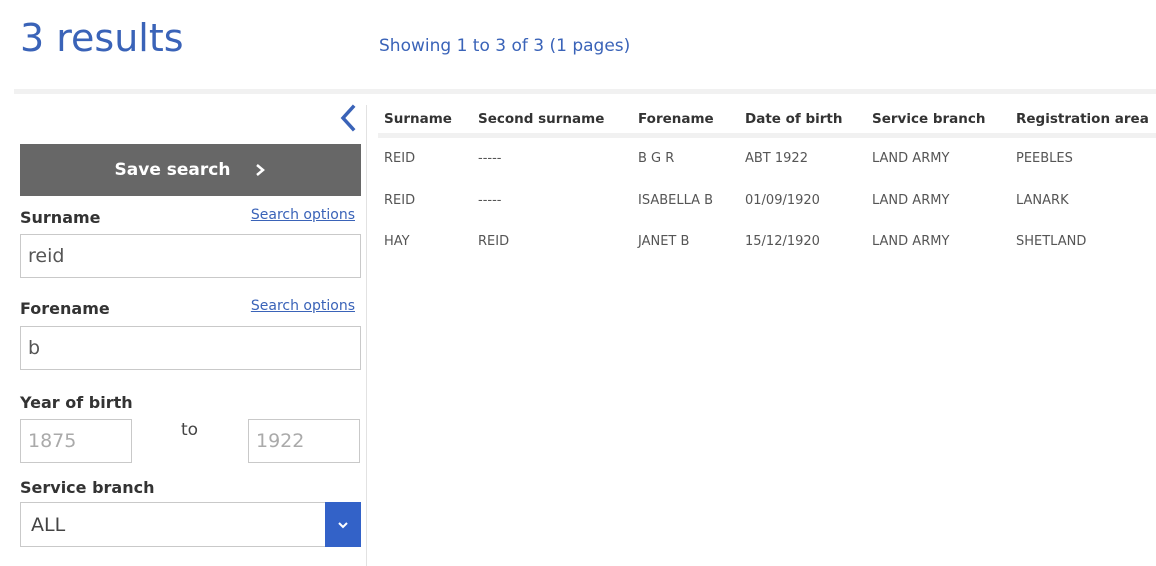 This screenshot has width=1156, height=566. Describe the element at coordinates (782, 200) in the screenshot. I see `cell-date-of-birth: 01/09/1920` at that location.